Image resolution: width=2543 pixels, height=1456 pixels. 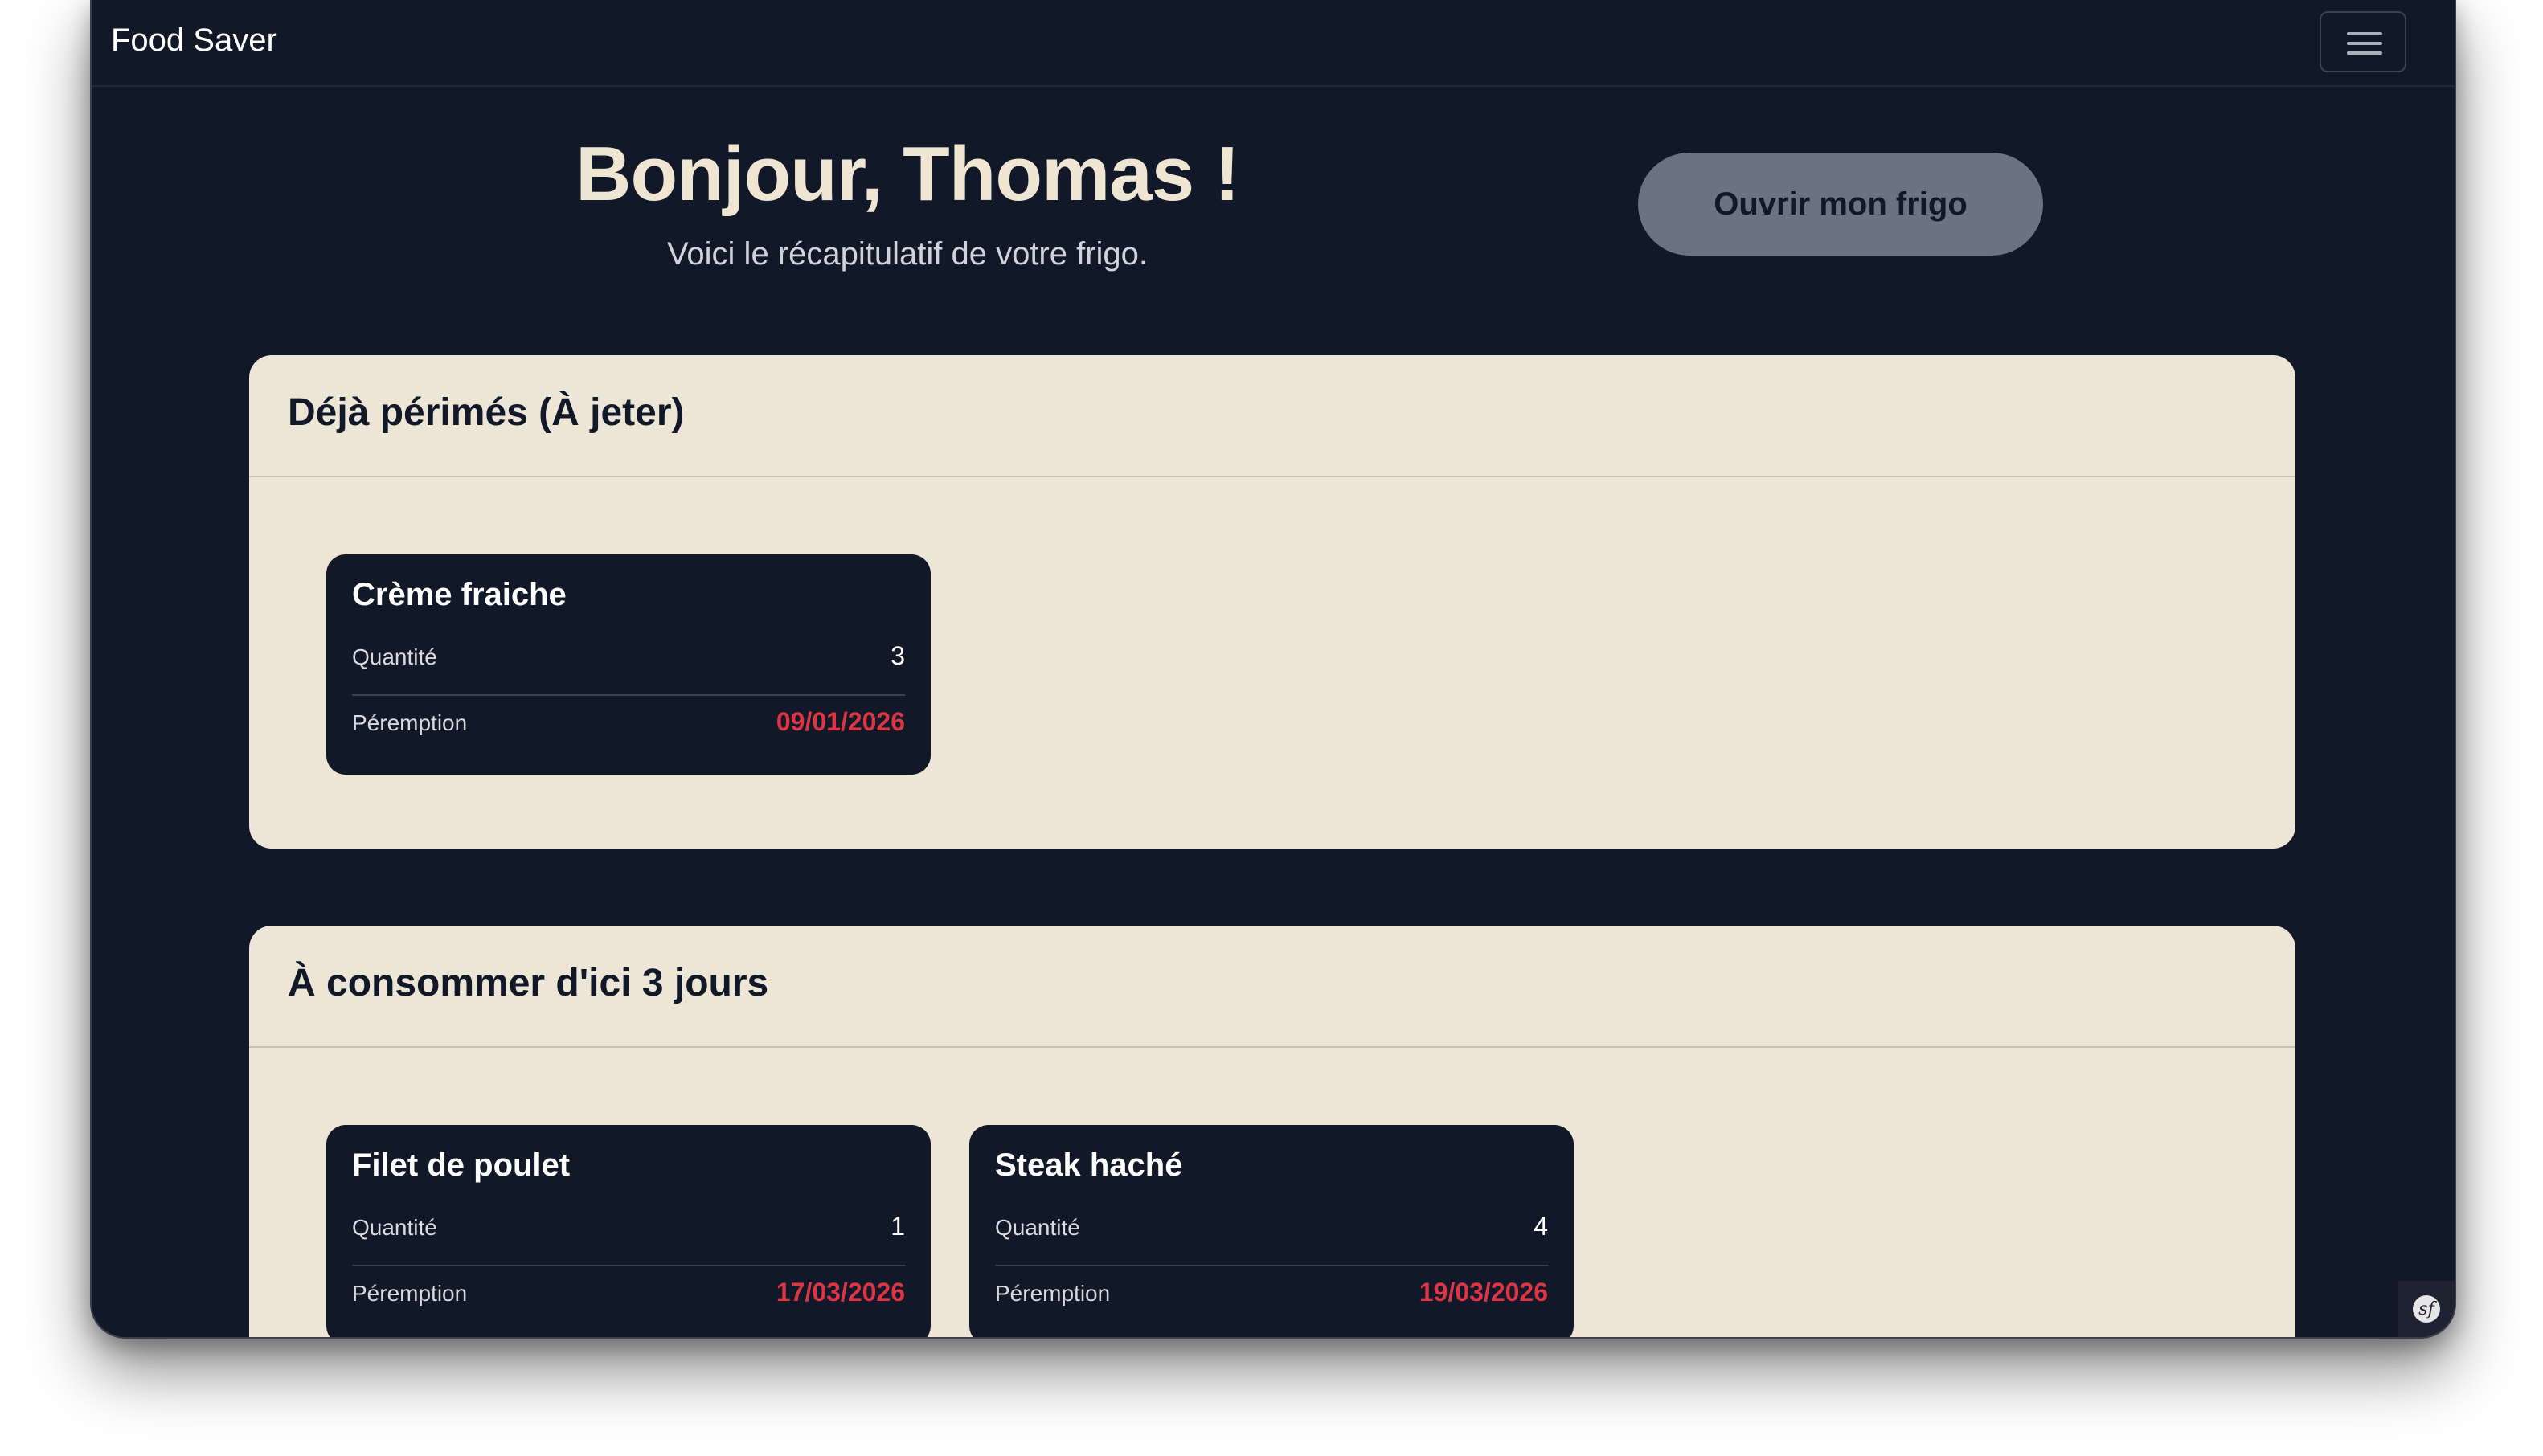 What do you see at coordinates (486, 412) in the screenshot?
I see `section-title: Déjà périmés (À jeter)` at bounding box center [486, 412].